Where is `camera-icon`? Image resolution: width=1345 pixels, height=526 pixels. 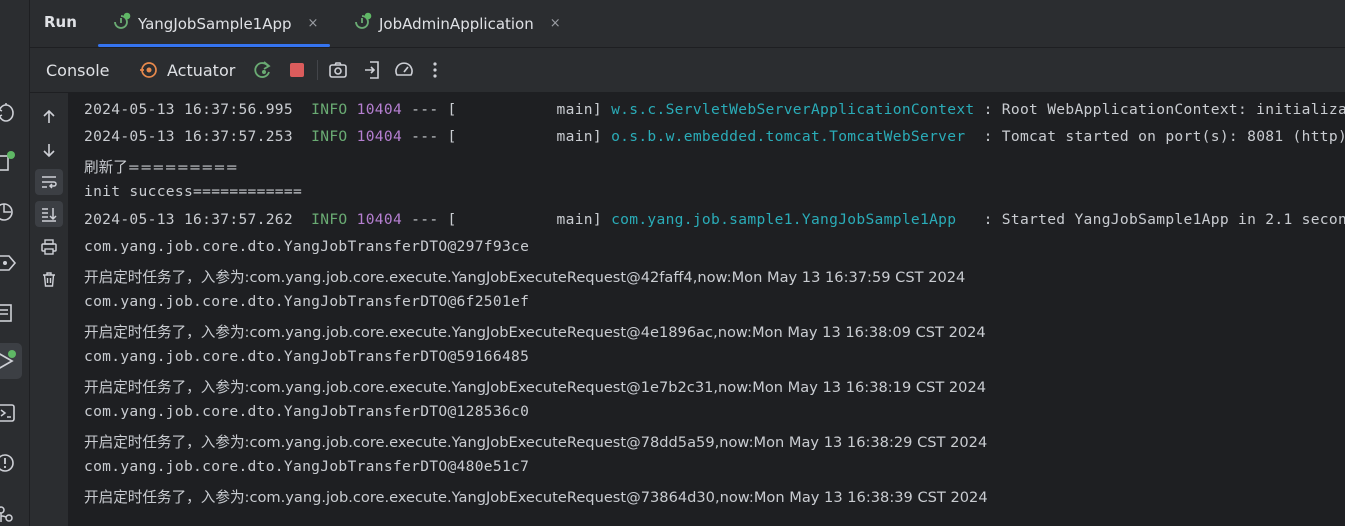
camera-icon is located at coordinates (338, 70).